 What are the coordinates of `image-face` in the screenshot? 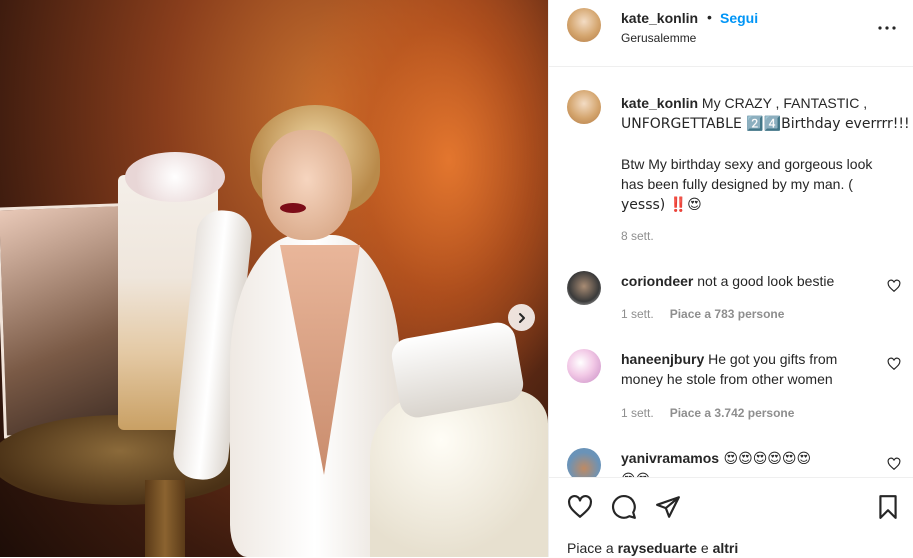 It's located at (307, 185).